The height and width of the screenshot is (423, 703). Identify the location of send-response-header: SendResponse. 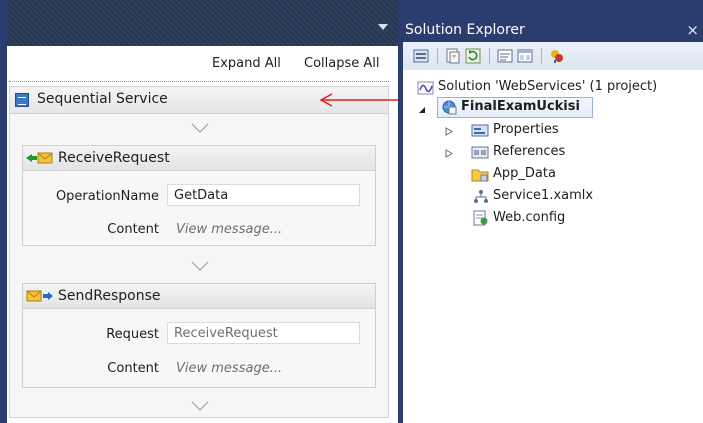
(199, 296).